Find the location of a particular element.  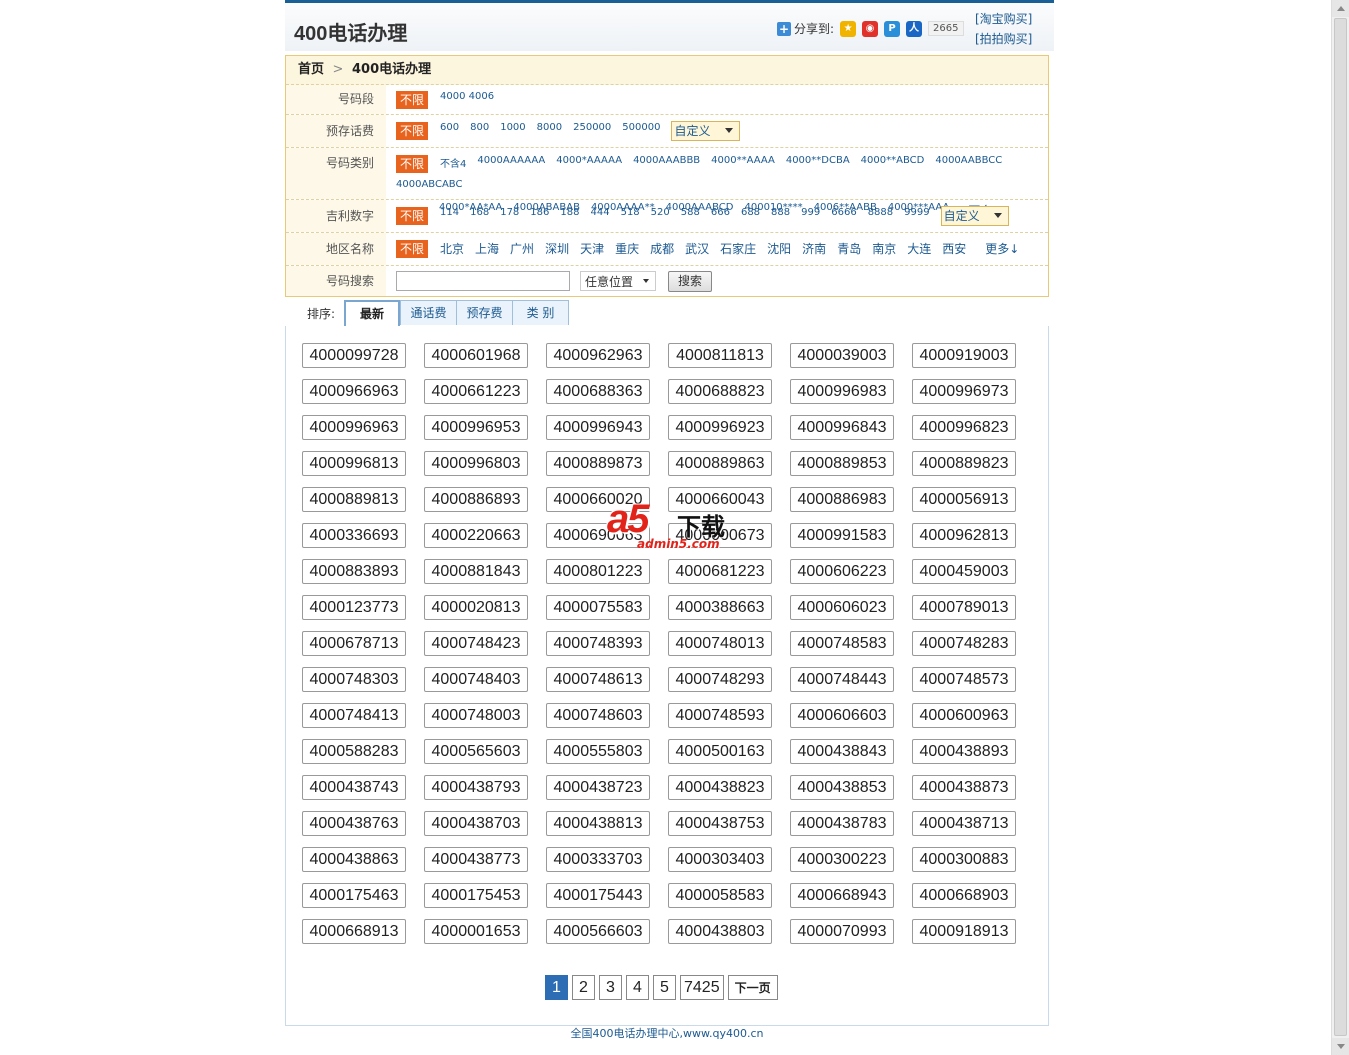

phone-number-item: 4000748593 is located at coordinates (720, 715).